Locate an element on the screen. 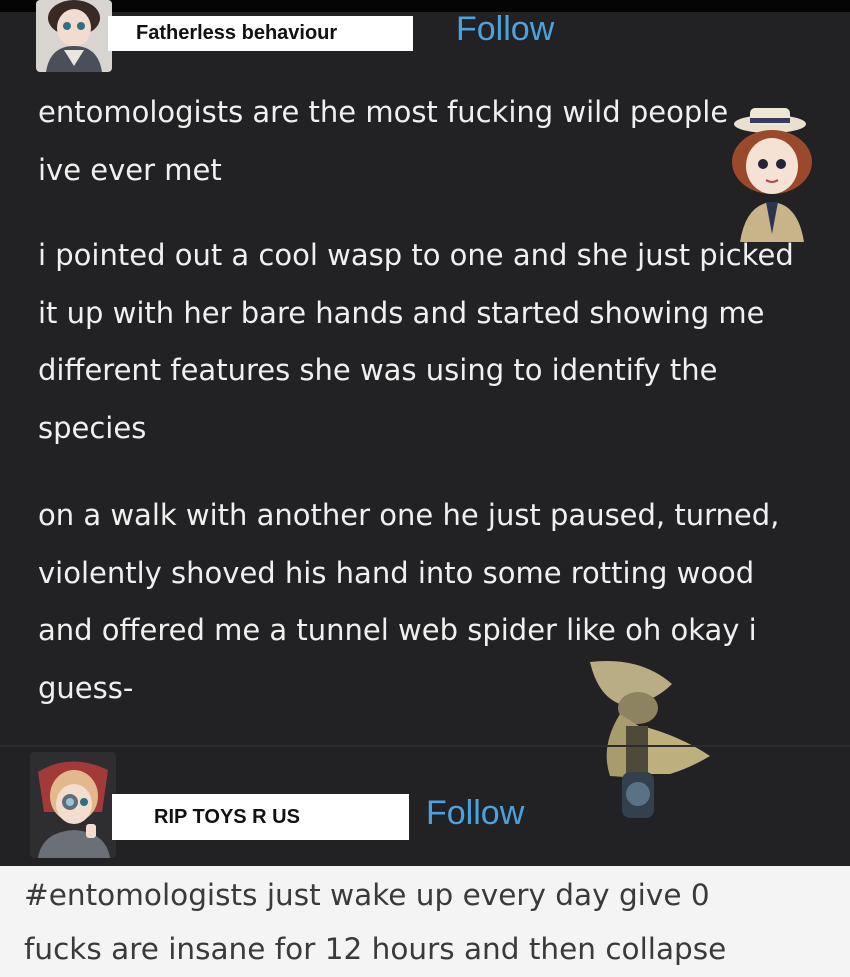  follow-button: Follow is located at coordinates (505, 29).